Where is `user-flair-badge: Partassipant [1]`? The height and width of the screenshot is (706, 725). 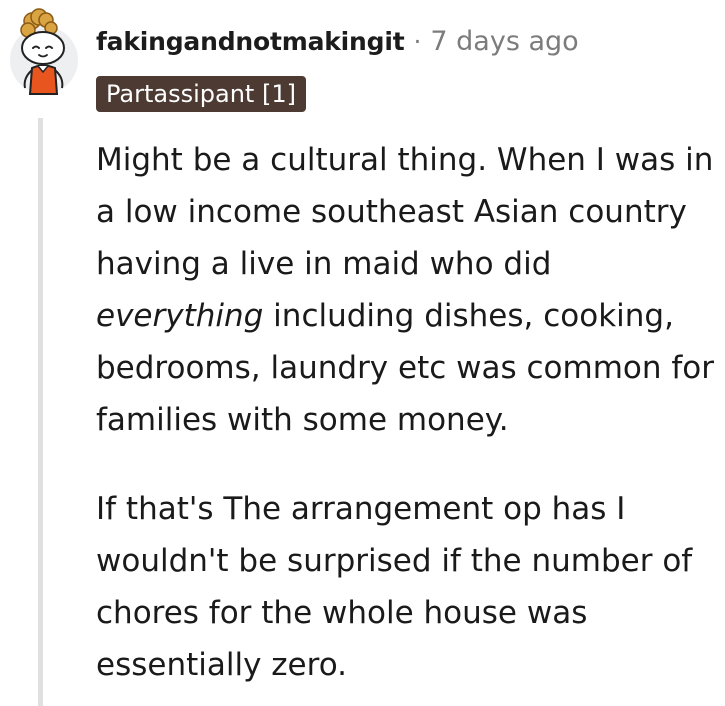
user-flair-badge: Partassipant [1] is located at coordinates (201, 94).